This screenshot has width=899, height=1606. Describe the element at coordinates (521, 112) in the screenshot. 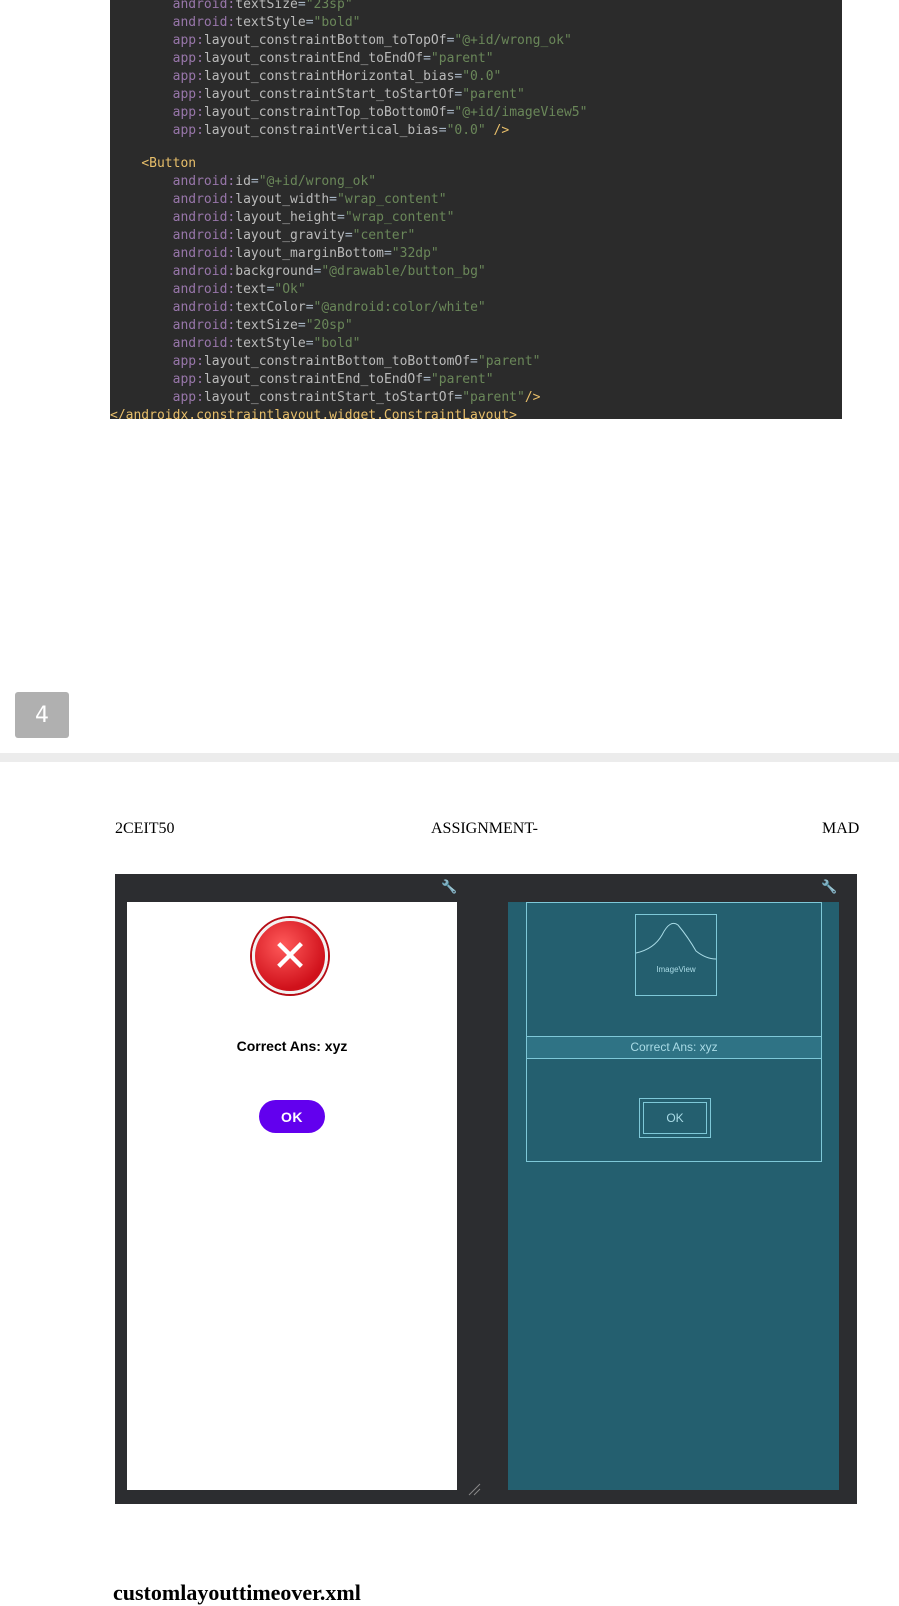

I see `code-value: "@+id/imageView5"` at that location.